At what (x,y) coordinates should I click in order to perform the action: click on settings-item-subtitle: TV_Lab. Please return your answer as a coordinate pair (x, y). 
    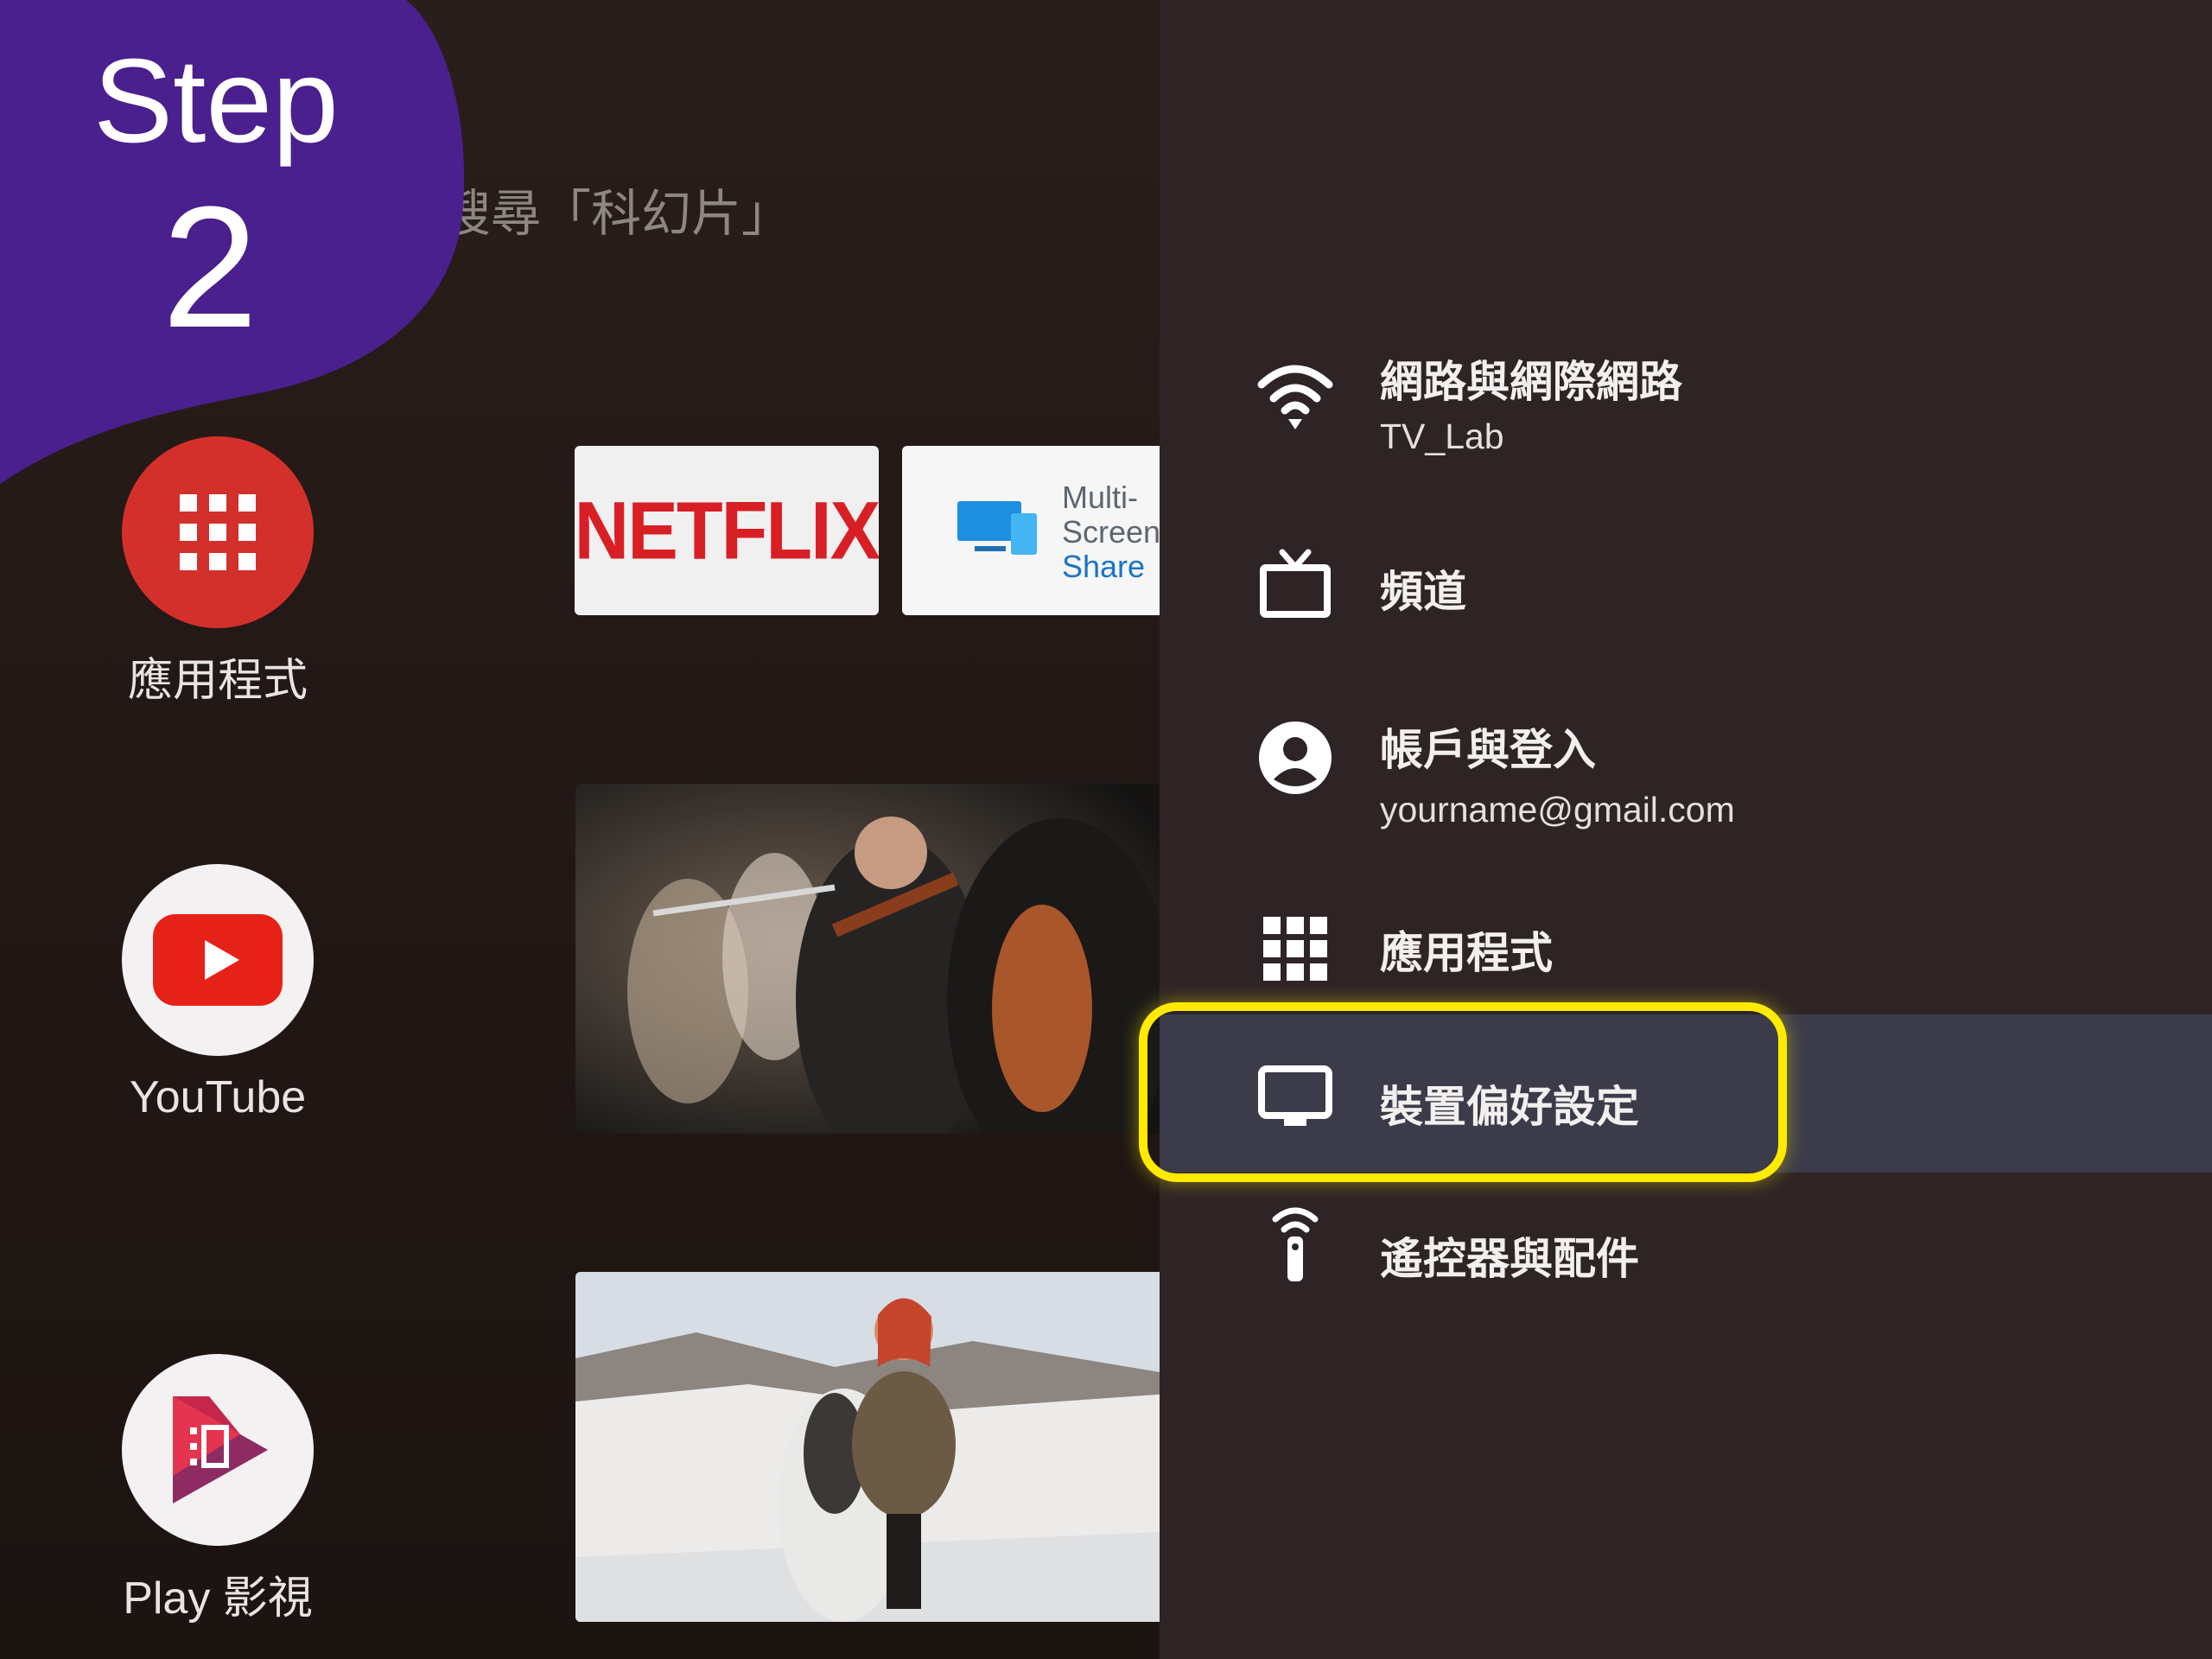
    Looking at the image, I should click on (1442, 436).